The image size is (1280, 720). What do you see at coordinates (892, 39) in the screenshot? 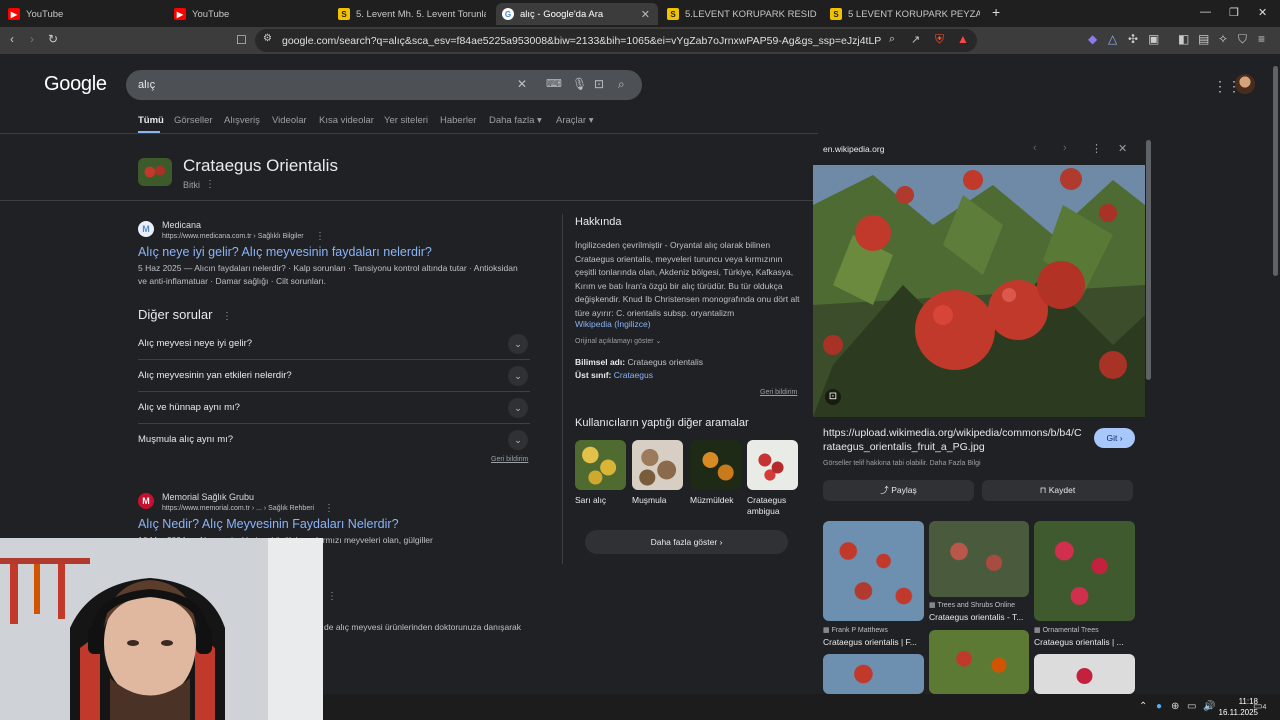
I see `zoom-search-icon: ⌕` at bounding box center [892, 39].